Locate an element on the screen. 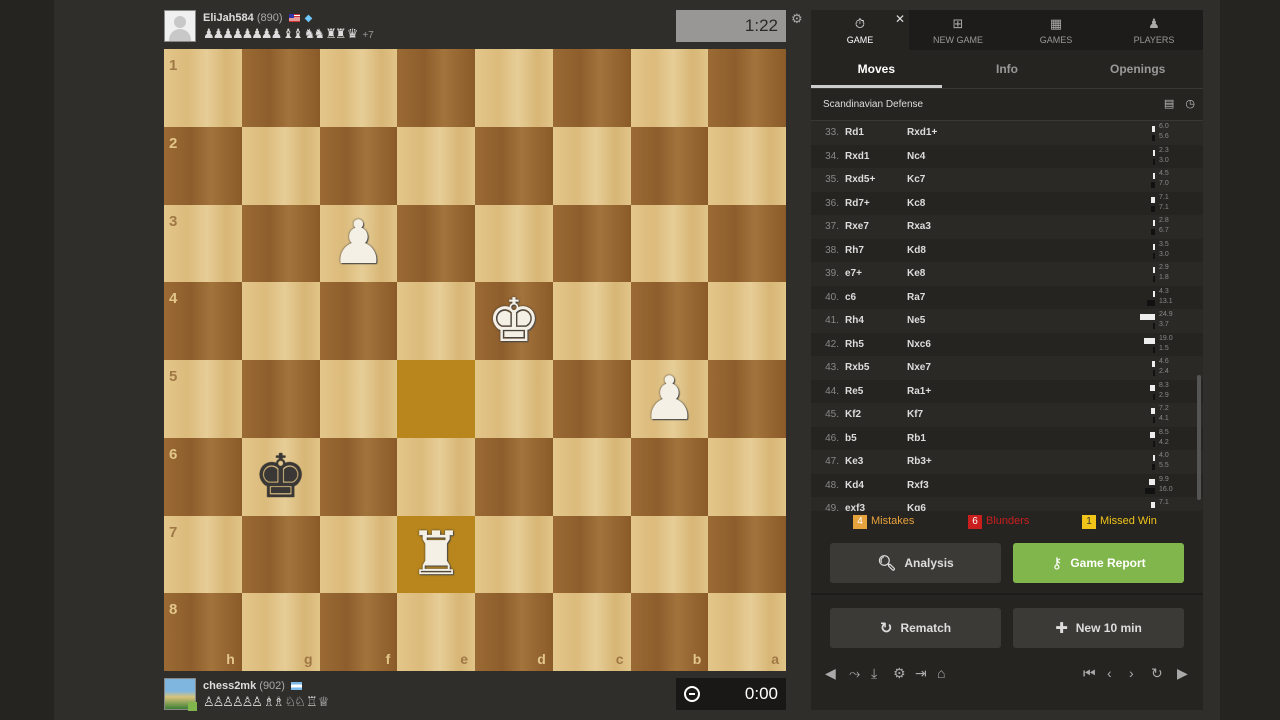  white-move: Kf2 is located at coordinates (876, 414).